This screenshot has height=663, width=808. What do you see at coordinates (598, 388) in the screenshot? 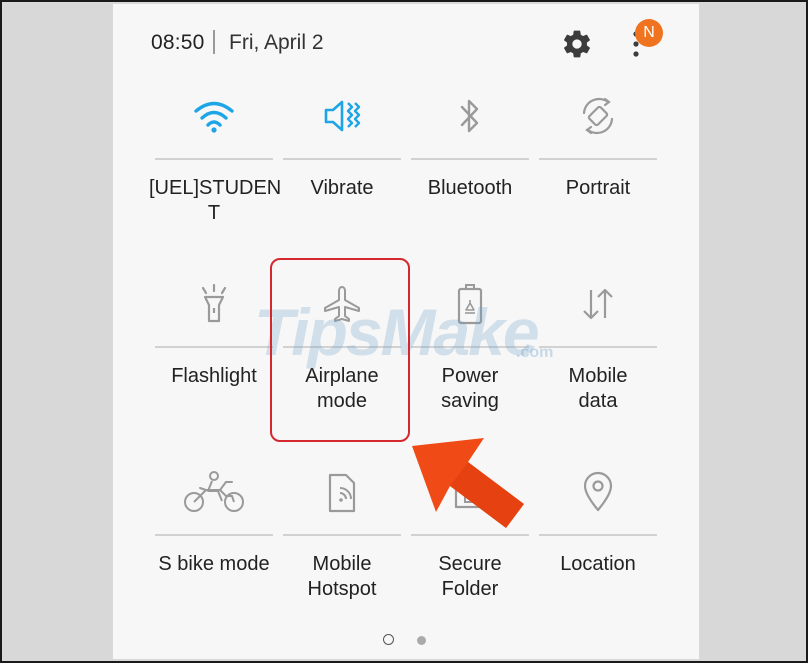
I see `tile-label: Mobile data` at bounding box center [598, 388].